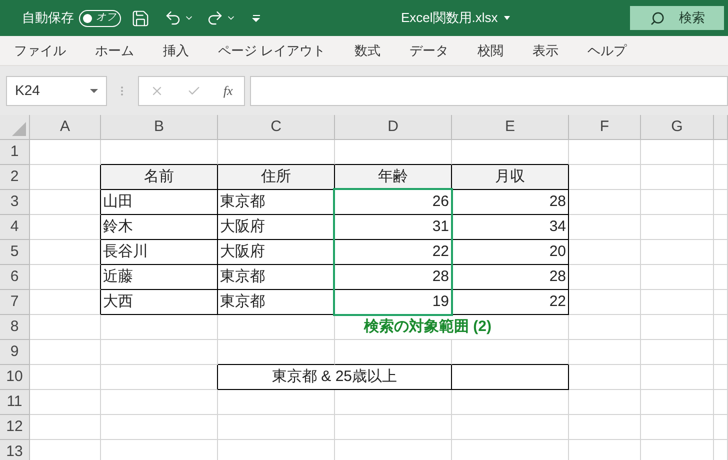 This screenshot has width=728, height=460. What do you see at coordinates (215, 18) in the screenshot?
I see `redo-icon` at bounding box center [215, 18].